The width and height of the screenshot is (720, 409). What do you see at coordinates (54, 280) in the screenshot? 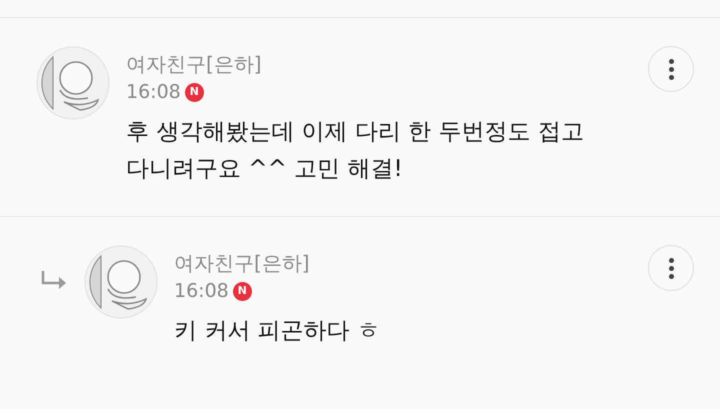
I see `reply-arrow-icon` at bounding box center [54, 280].